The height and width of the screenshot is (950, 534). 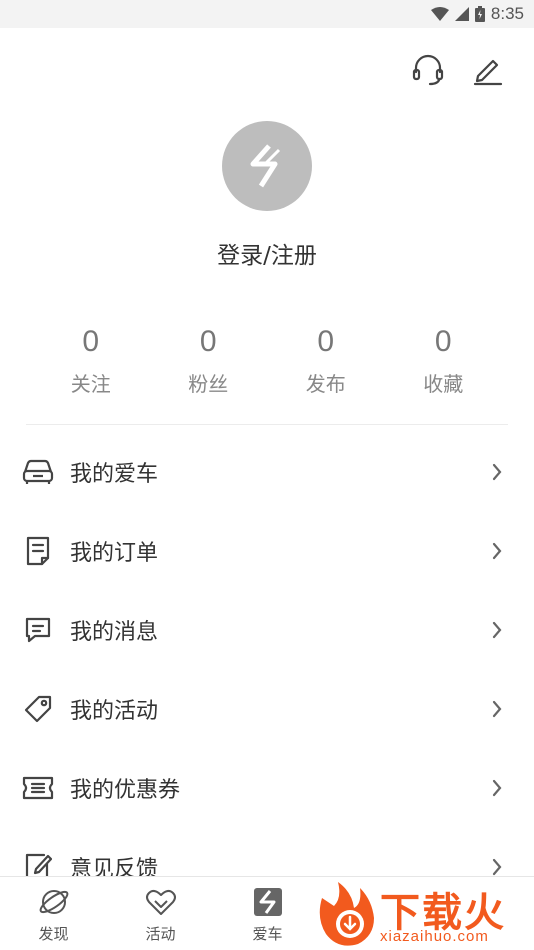 I want to click on stat-label: 粉丝, so click(x=208, y=384).